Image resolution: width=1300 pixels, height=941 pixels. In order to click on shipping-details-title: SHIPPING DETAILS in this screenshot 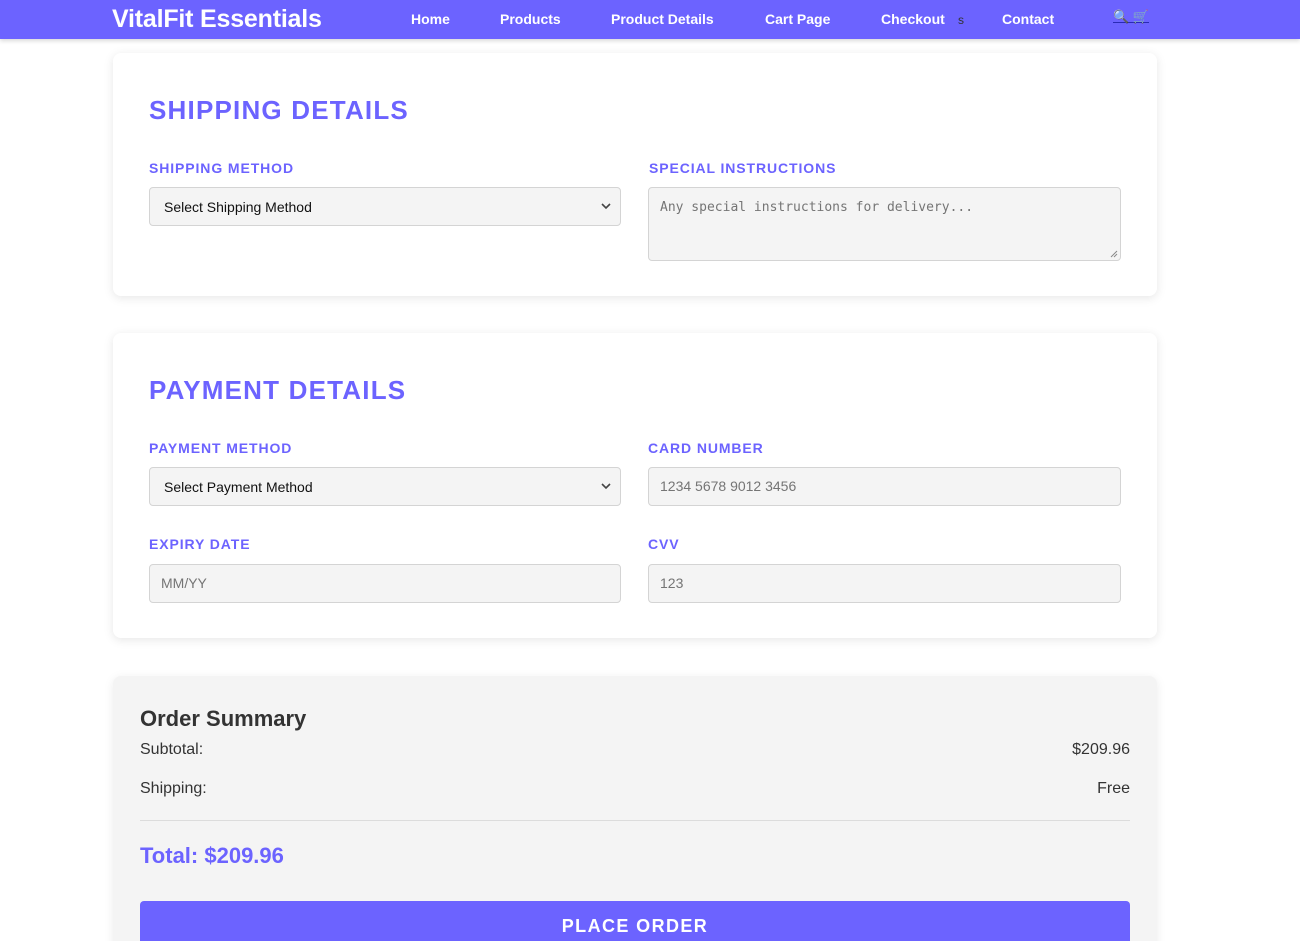, I will do `click(279, 110)`.